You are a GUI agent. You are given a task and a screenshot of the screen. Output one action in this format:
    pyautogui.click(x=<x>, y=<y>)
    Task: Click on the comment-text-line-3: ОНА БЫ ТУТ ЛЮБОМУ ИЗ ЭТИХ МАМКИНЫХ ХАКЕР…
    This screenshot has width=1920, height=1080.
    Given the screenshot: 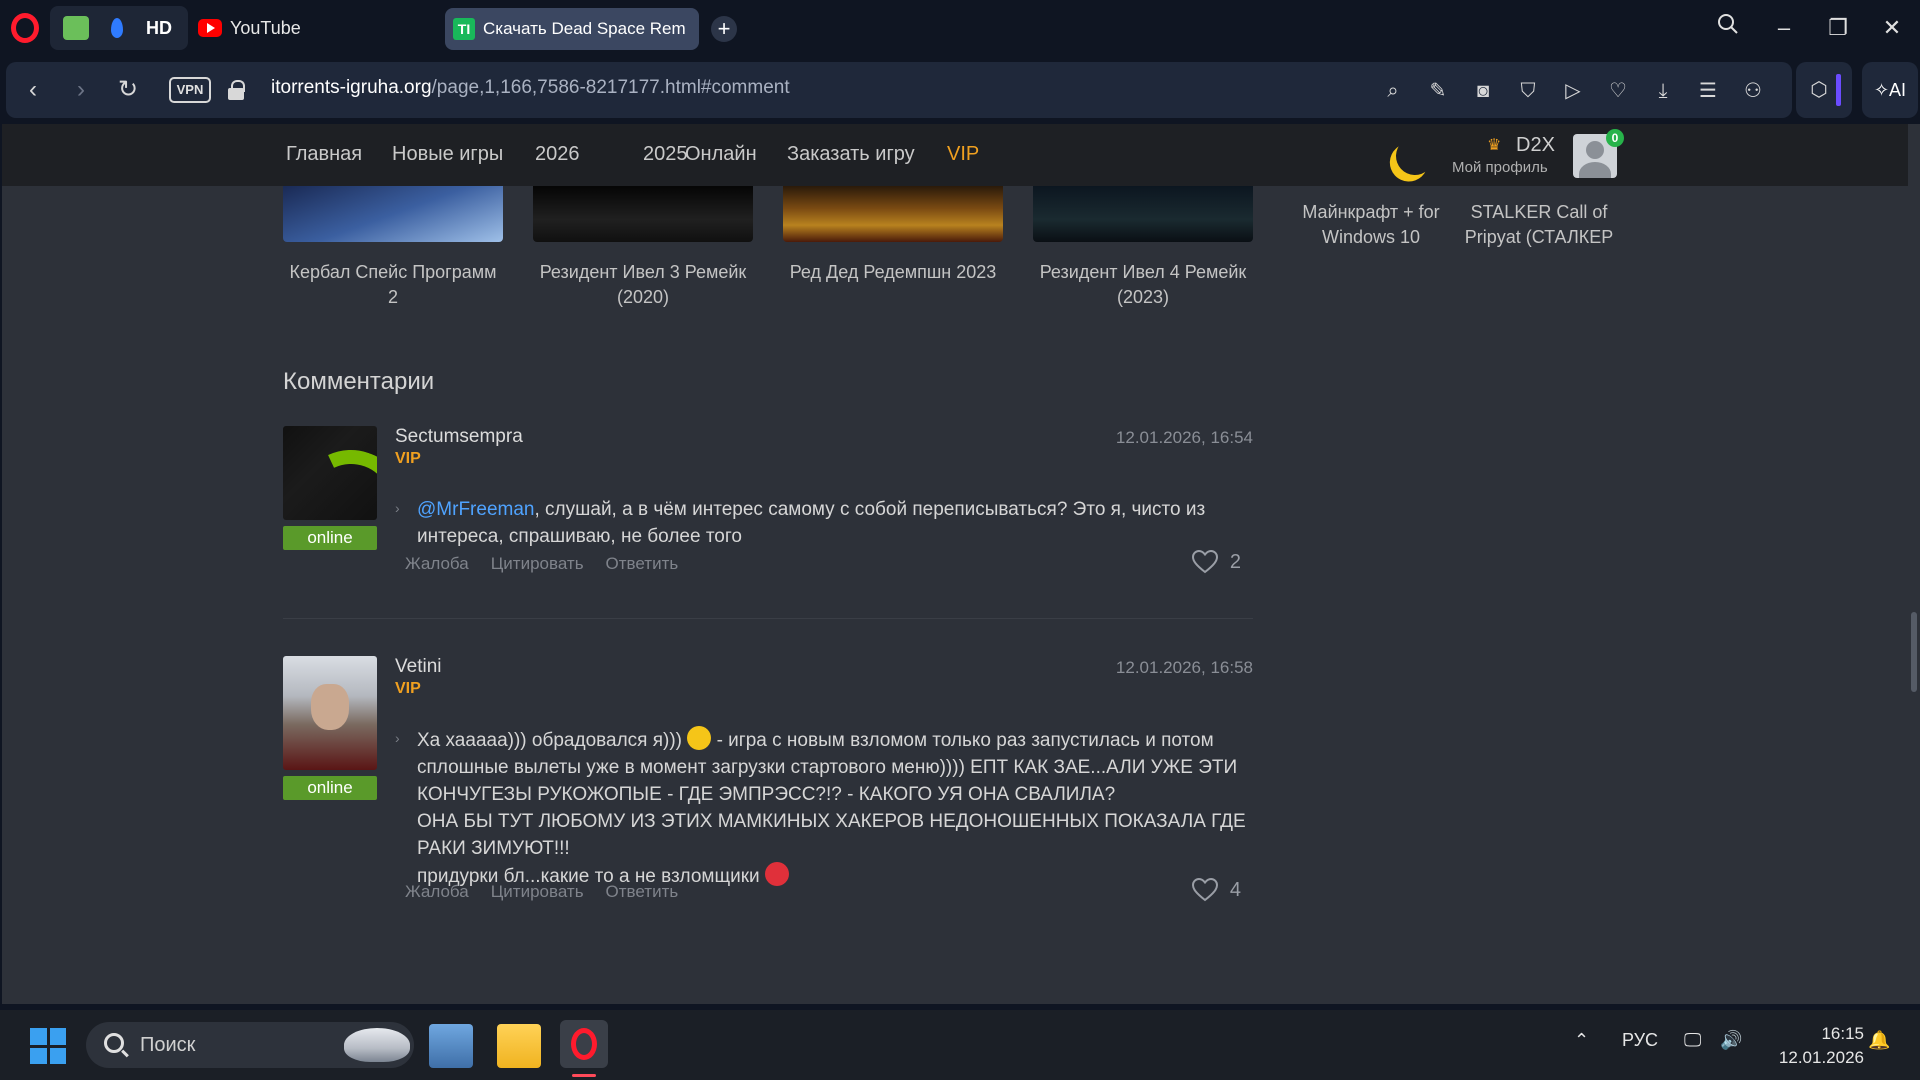 What is the action you would take?
    pyautogui.click(x=831, y=835)
    